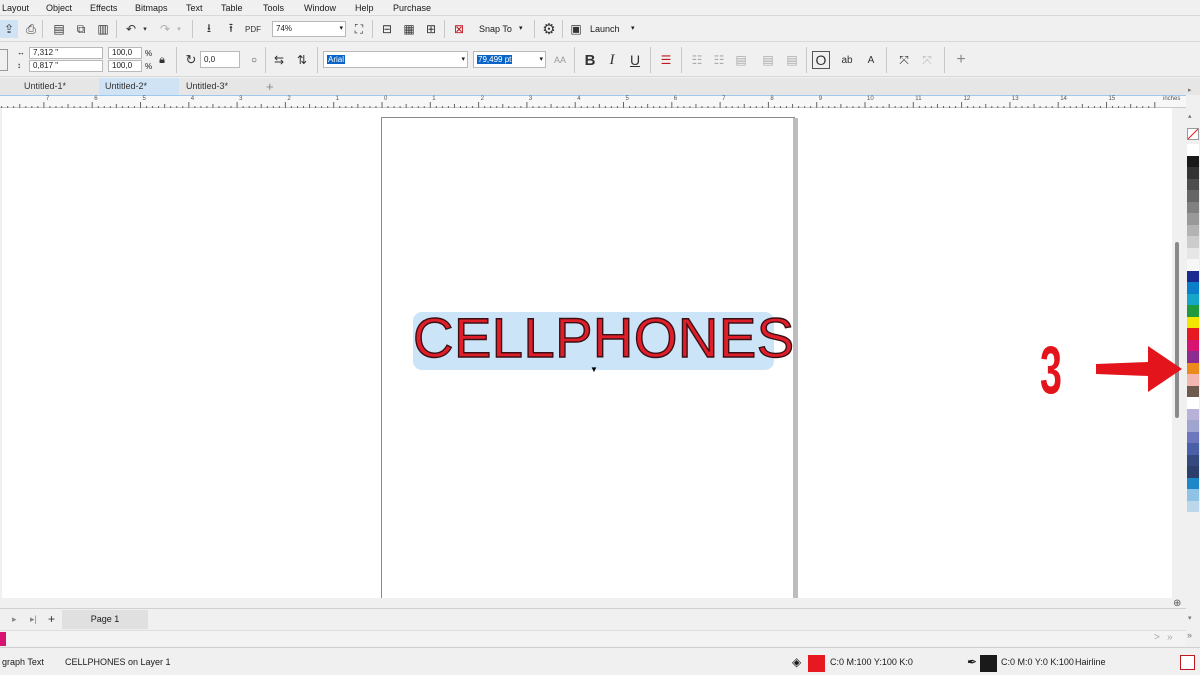 The height and width of the screenshot is (675, 1200). What do you see at coordinates (1190, 90) in the screenshot?
I see `expand-docker-icon: ▸` at bounding box center [1190, 90].